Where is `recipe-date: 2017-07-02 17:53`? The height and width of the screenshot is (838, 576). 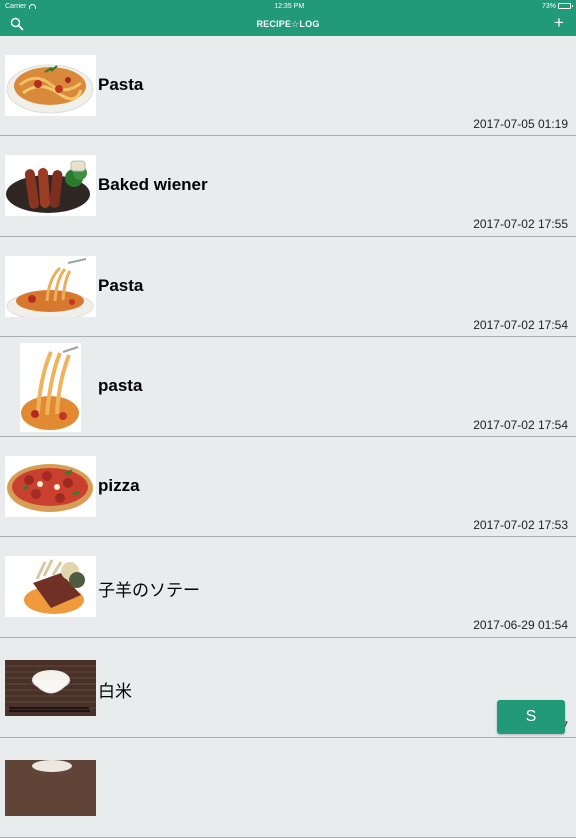 recipe-date: 2017-07-02 17:53 is located at coordinates (520, 525).